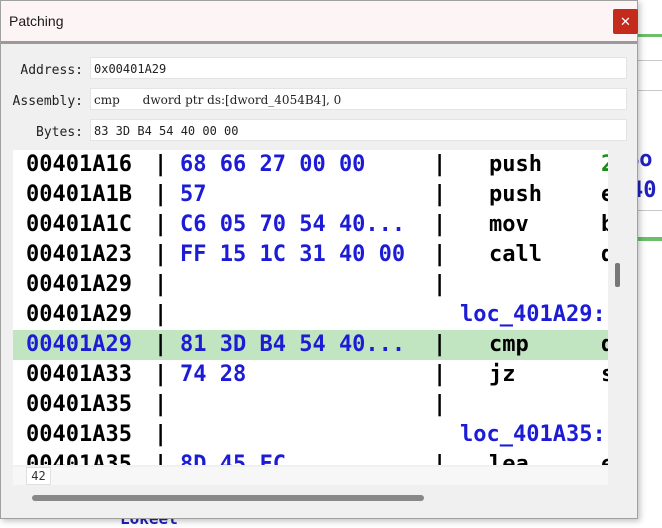 The width and height of the screenshot is (662, 528). Describe the element at coordinates (51, 70) in the screenshot. I see `address-label: Address:` at that location.